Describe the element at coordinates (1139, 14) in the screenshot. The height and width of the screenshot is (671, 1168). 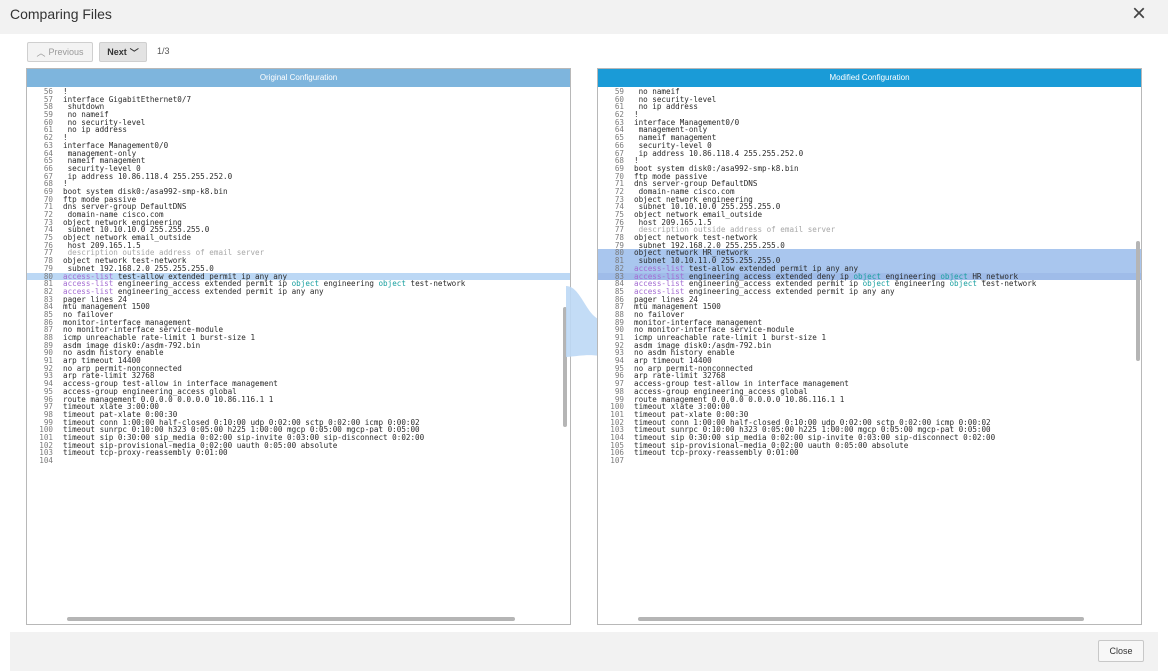
I see `close-icon: ×` at that location.